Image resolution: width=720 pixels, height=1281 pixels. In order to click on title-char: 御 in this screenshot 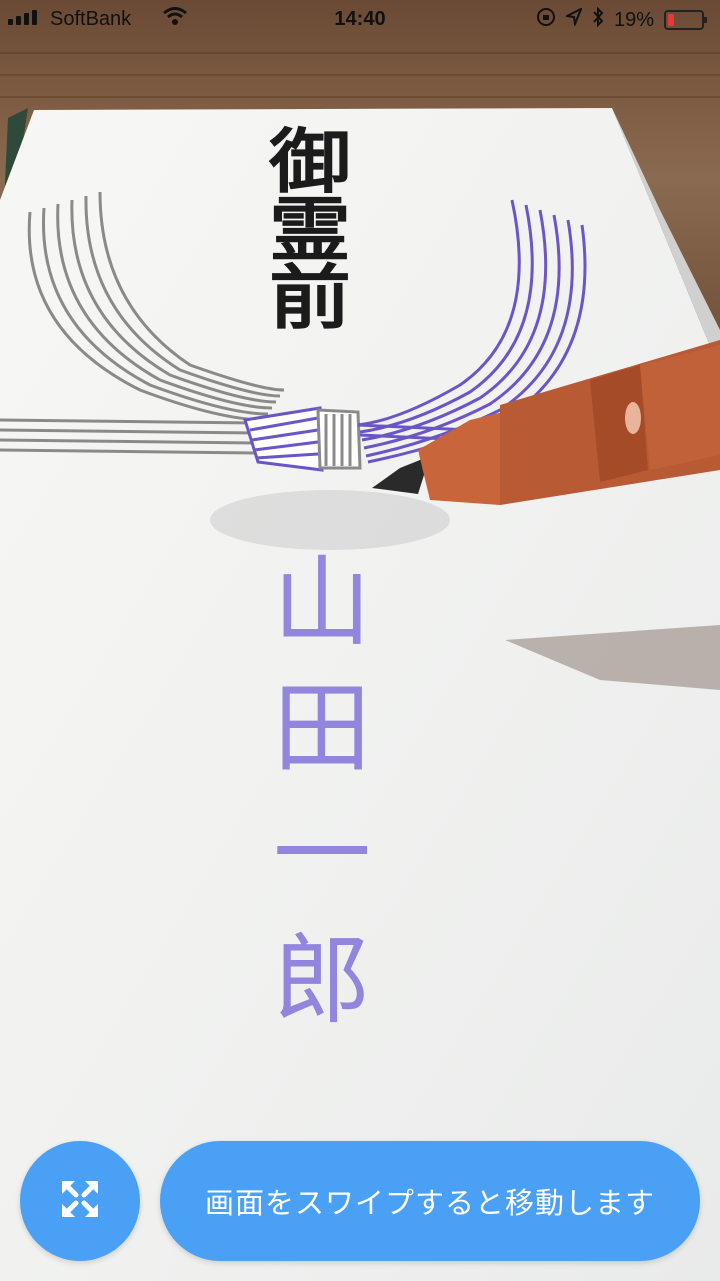, I will do `click(309, 162)`.